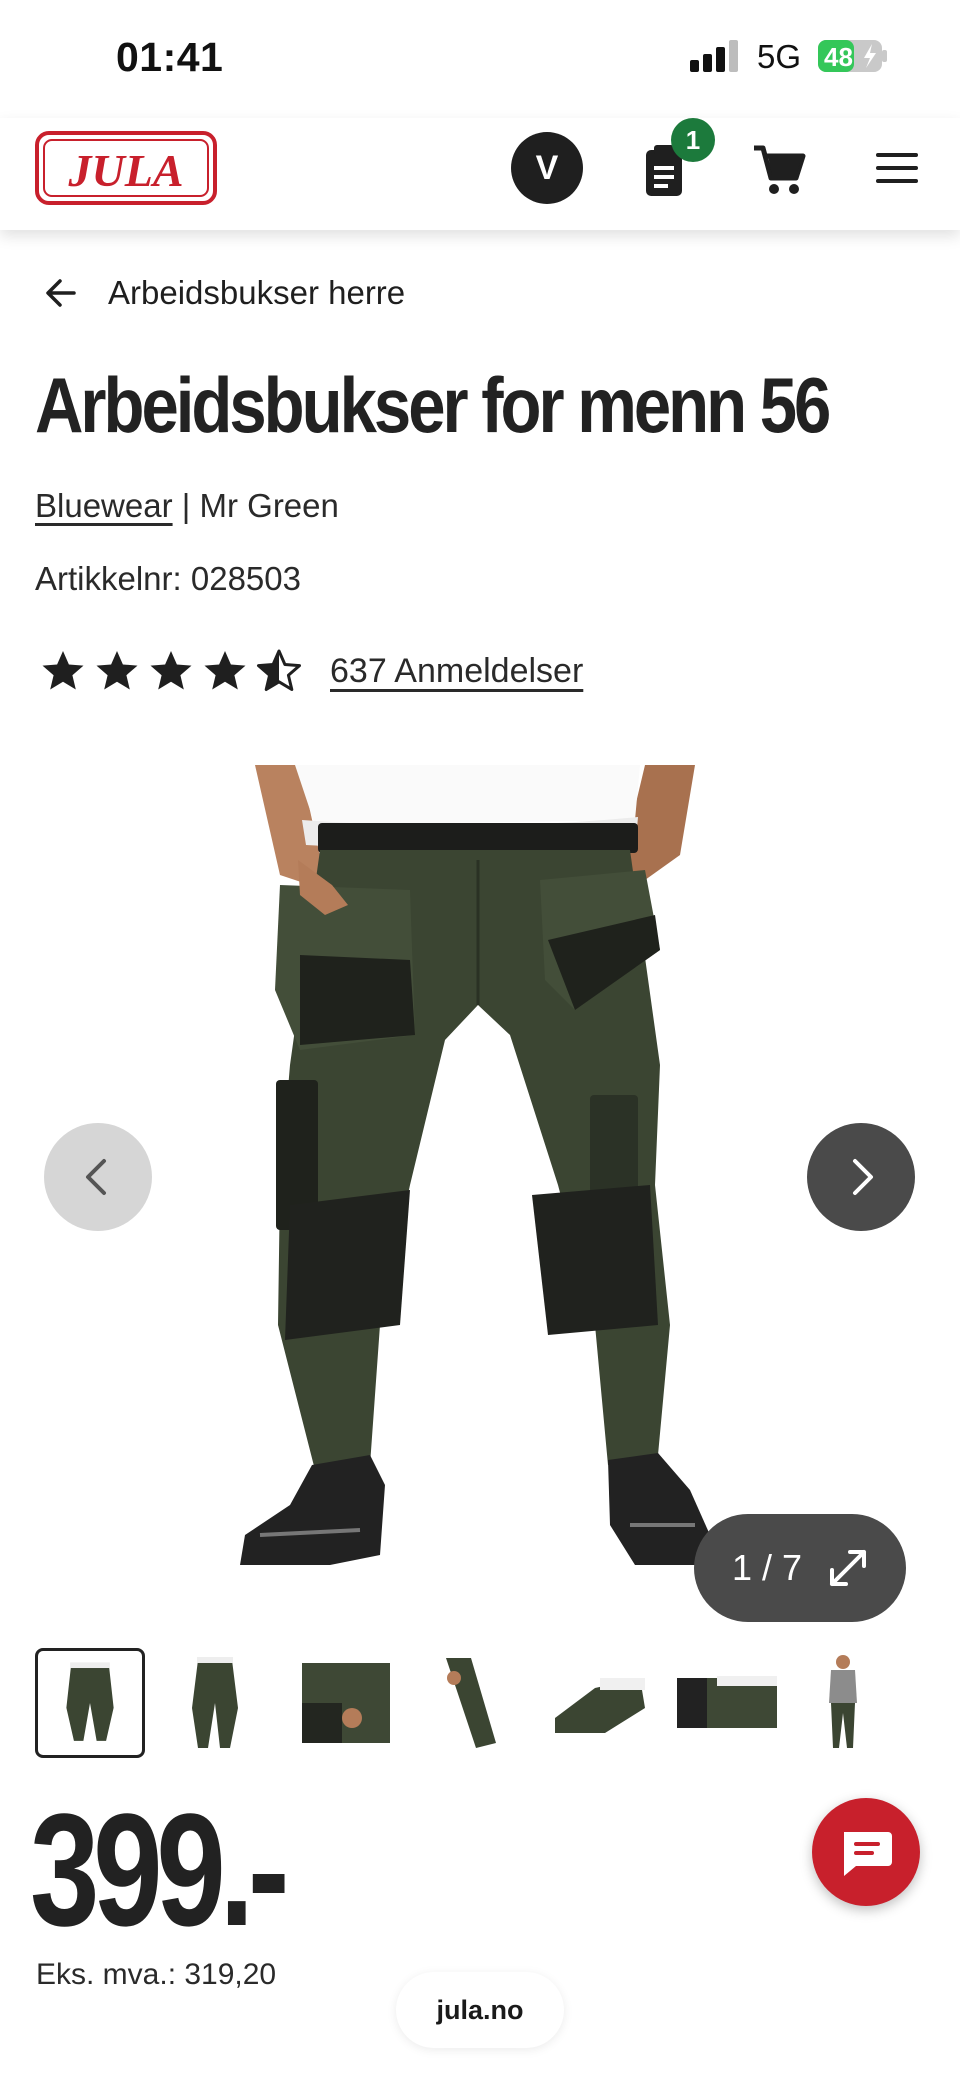  I want to click on signal-icon, so click(714, 56).